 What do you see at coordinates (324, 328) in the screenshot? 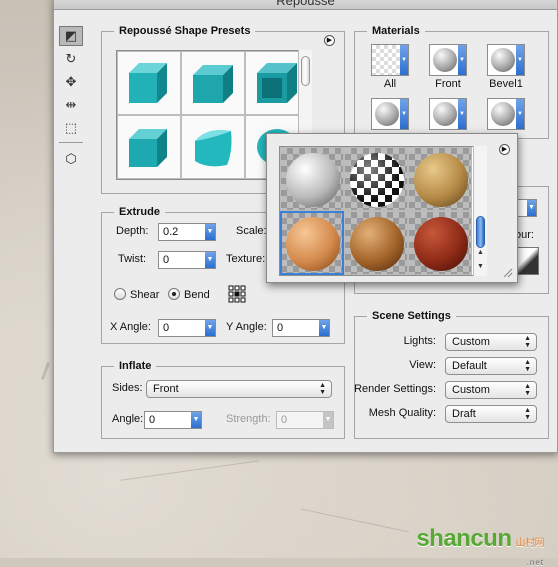
I see `y-angle-slider-icon: ▼` at bounding box center [324, 328].